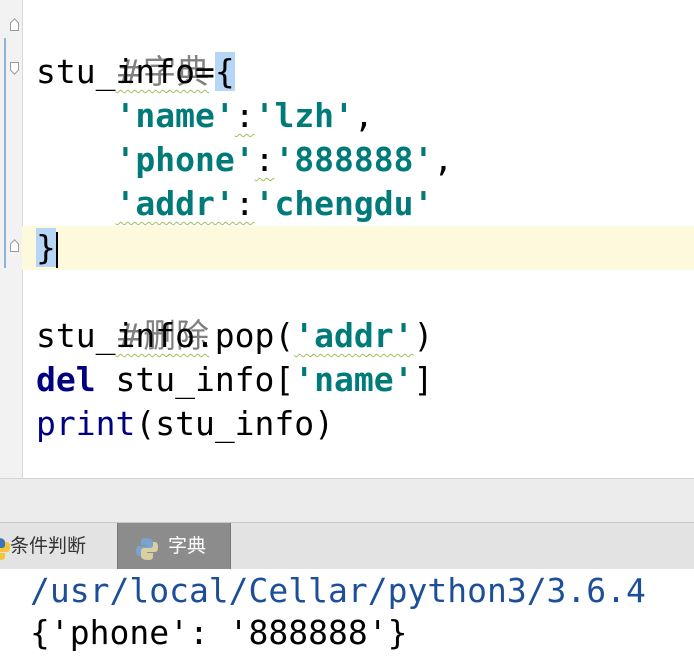 Image resolution: width=694 pixels, height=664 pixels. I want to click on string-argument: 'name', so click(354, 379).